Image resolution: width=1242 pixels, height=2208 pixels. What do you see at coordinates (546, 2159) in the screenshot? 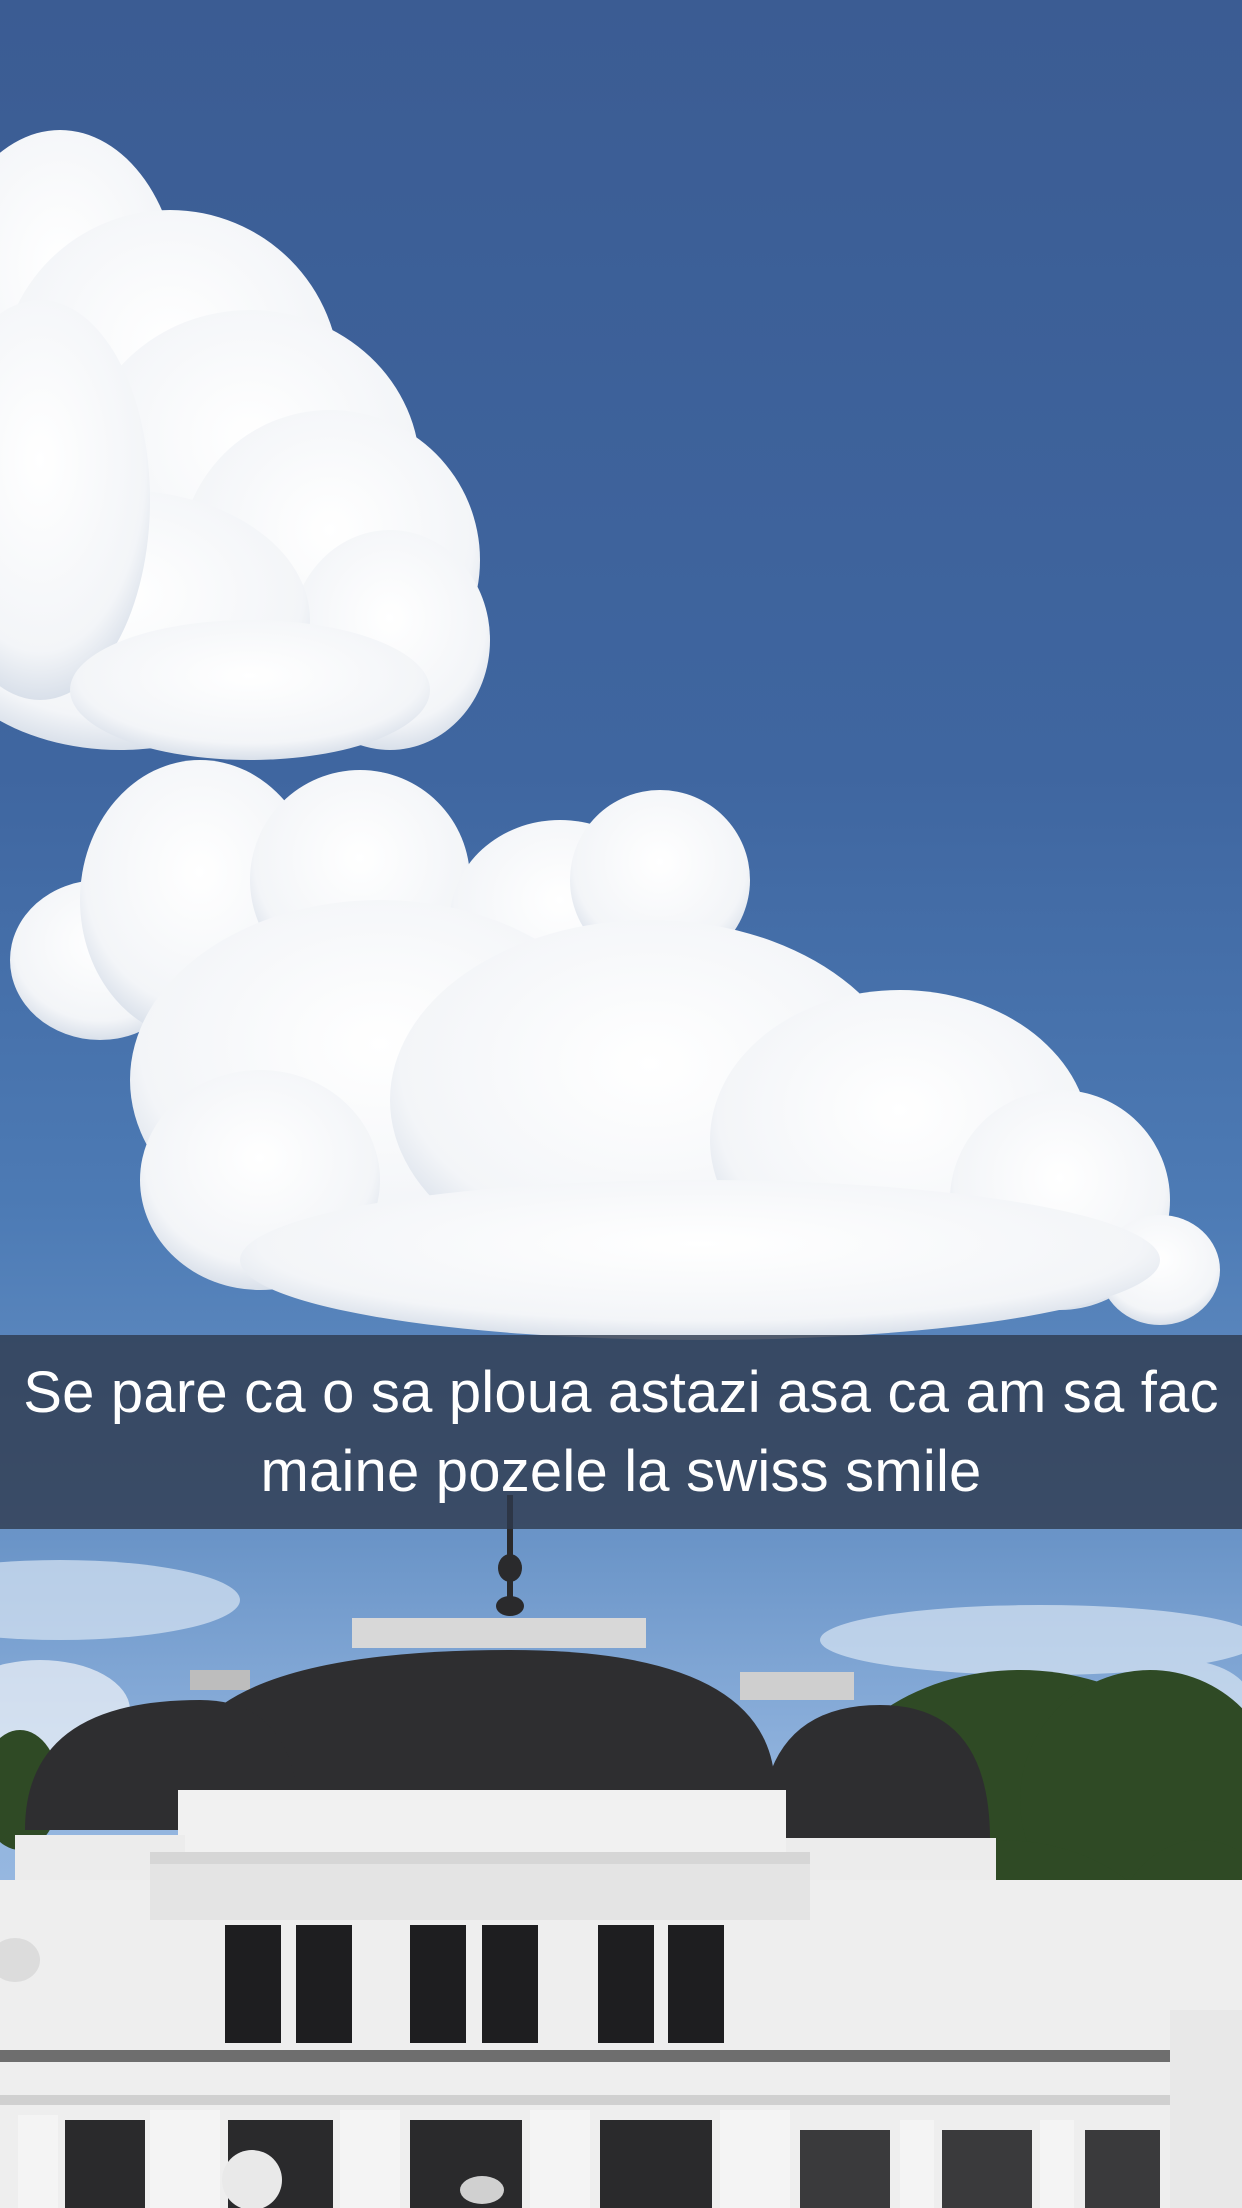
I see `columns` at bounding box center [546, 2159].